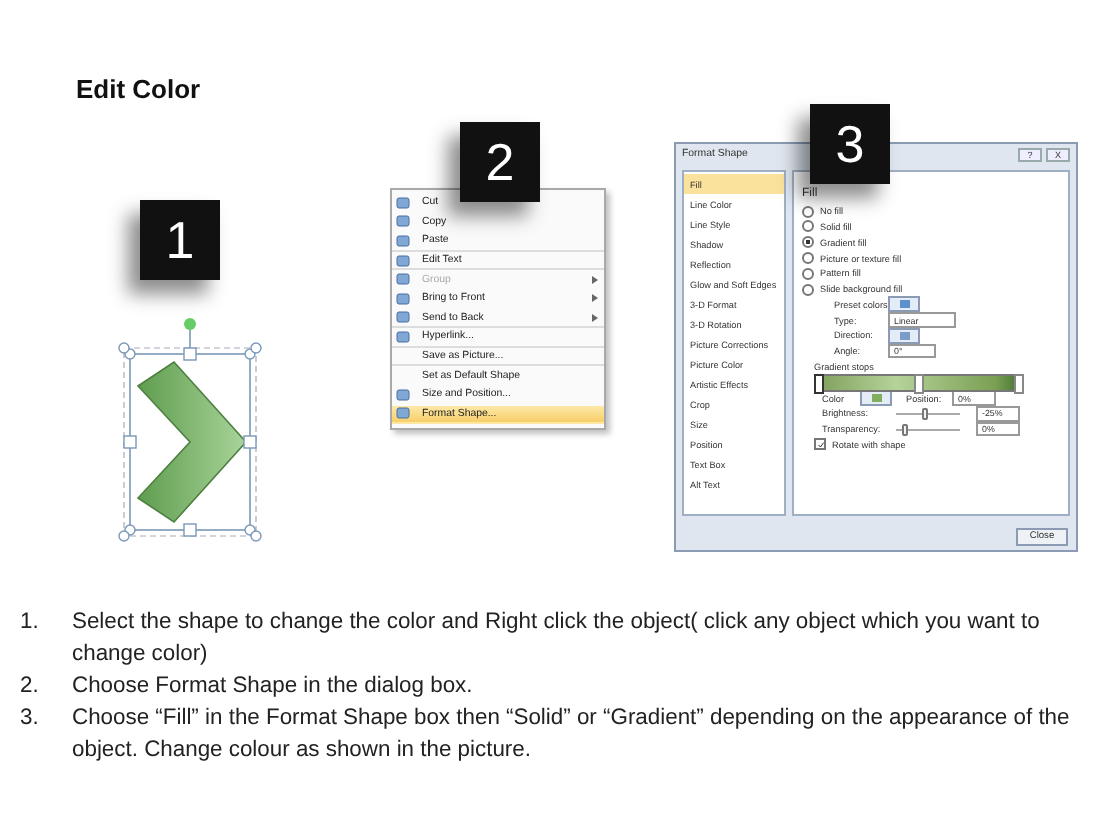 The image size is (1120, 840). Describe the element at coordinates (30, 687) in the screenshot. I see `list-number: 2.` at that location.